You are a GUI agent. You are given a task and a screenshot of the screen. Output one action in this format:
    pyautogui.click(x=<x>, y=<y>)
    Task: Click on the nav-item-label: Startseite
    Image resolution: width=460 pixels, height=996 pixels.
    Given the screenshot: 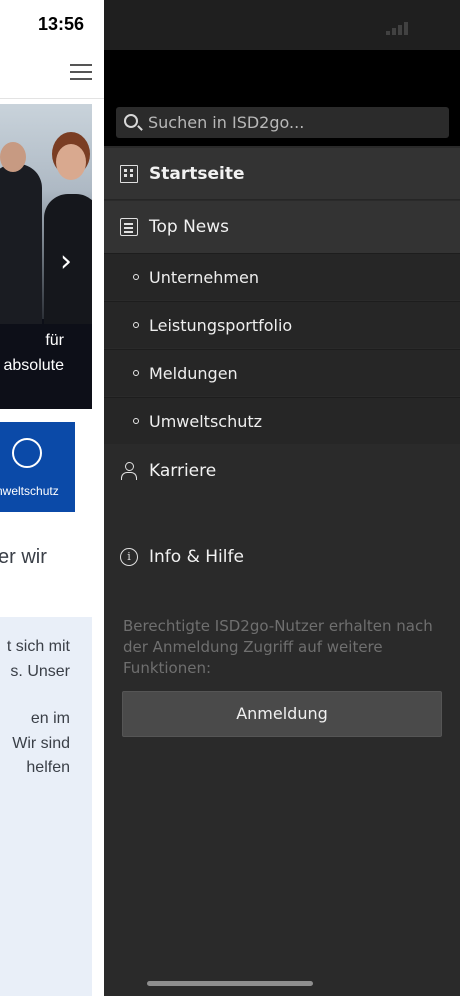 What is the action you would take?
    pyautogui.click(x=197, y=174)
    